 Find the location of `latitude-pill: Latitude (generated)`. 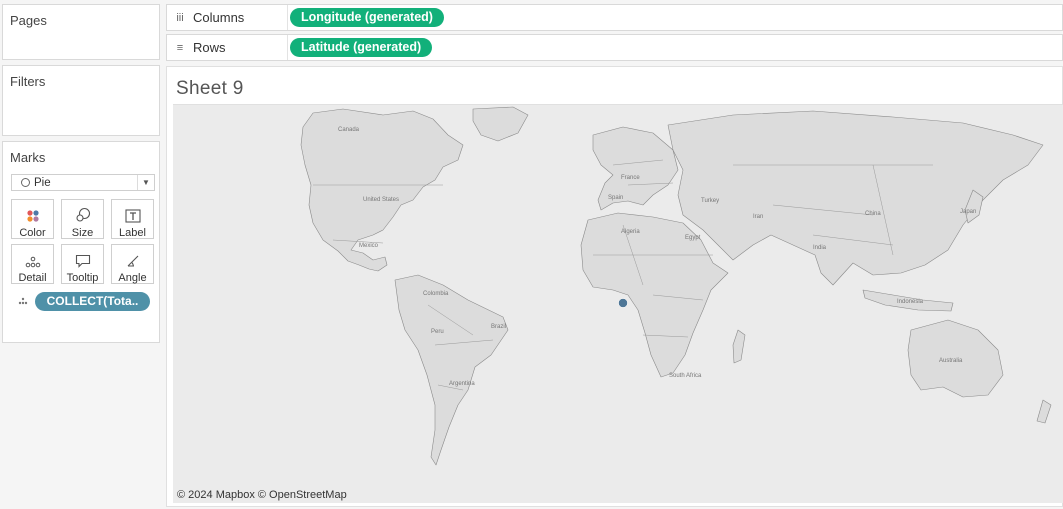

latitude-pill: Latitude (generated) is located at coordinates (361, 47).